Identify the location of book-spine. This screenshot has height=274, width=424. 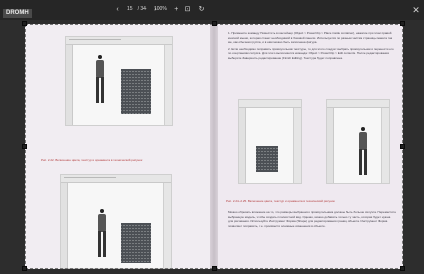
(214, 146).